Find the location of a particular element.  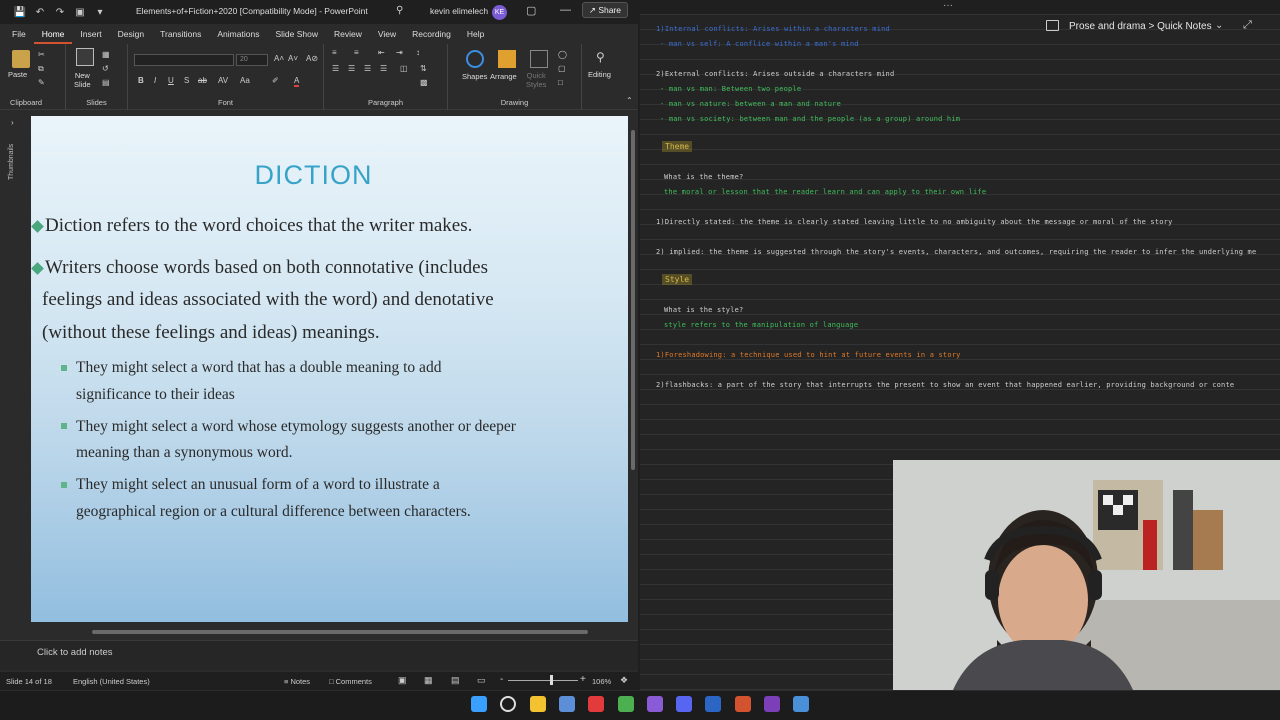

new-slide-icon is located at coordinates (85, 57).